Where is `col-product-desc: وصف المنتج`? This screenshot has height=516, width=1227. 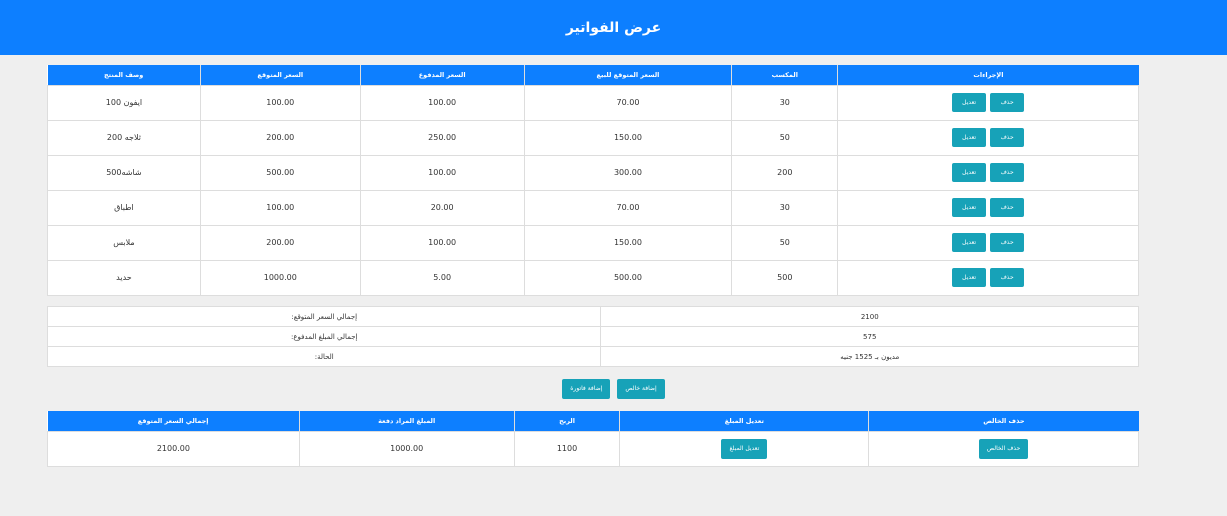
col-product-desc: وصف المنتج is located at coordinates (124, 75).